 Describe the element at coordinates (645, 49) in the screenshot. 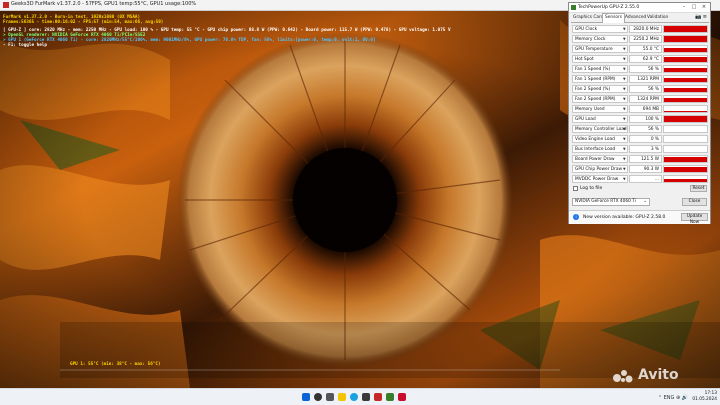

I see `sensor-value: 55.0 °C` at that location.